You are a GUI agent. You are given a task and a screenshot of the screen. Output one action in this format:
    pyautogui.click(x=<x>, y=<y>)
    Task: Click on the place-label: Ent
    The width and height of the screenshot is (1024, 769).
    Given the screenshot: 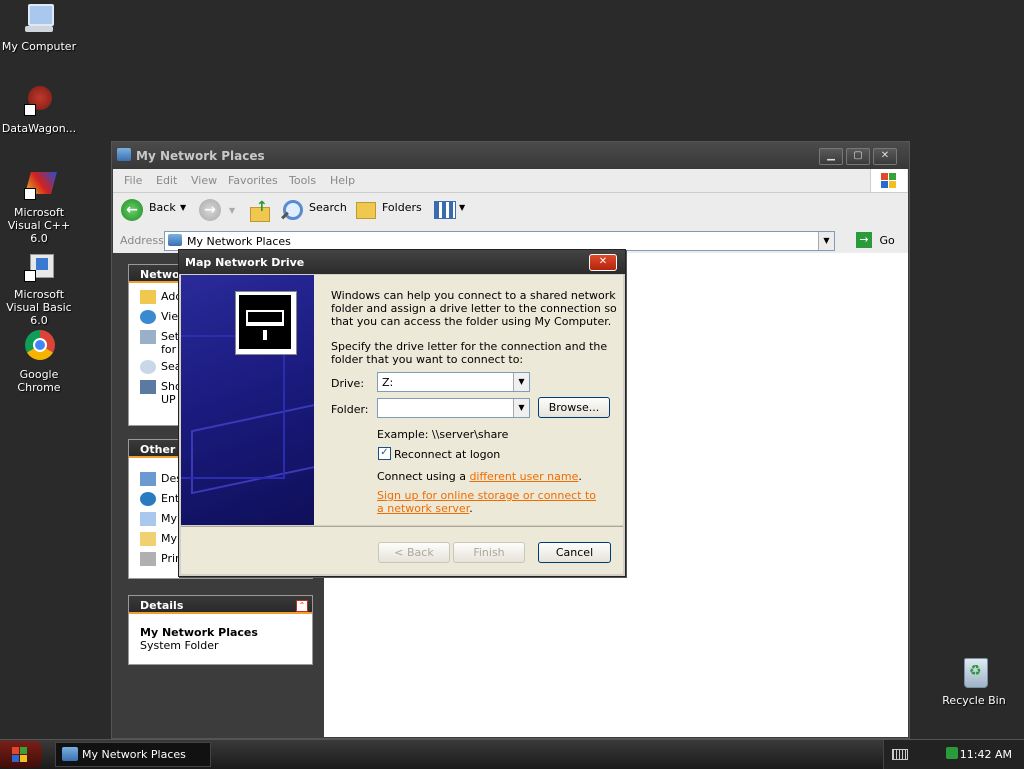 What is the action you would take?
    pyautogui.click(x=170, y=498)
    